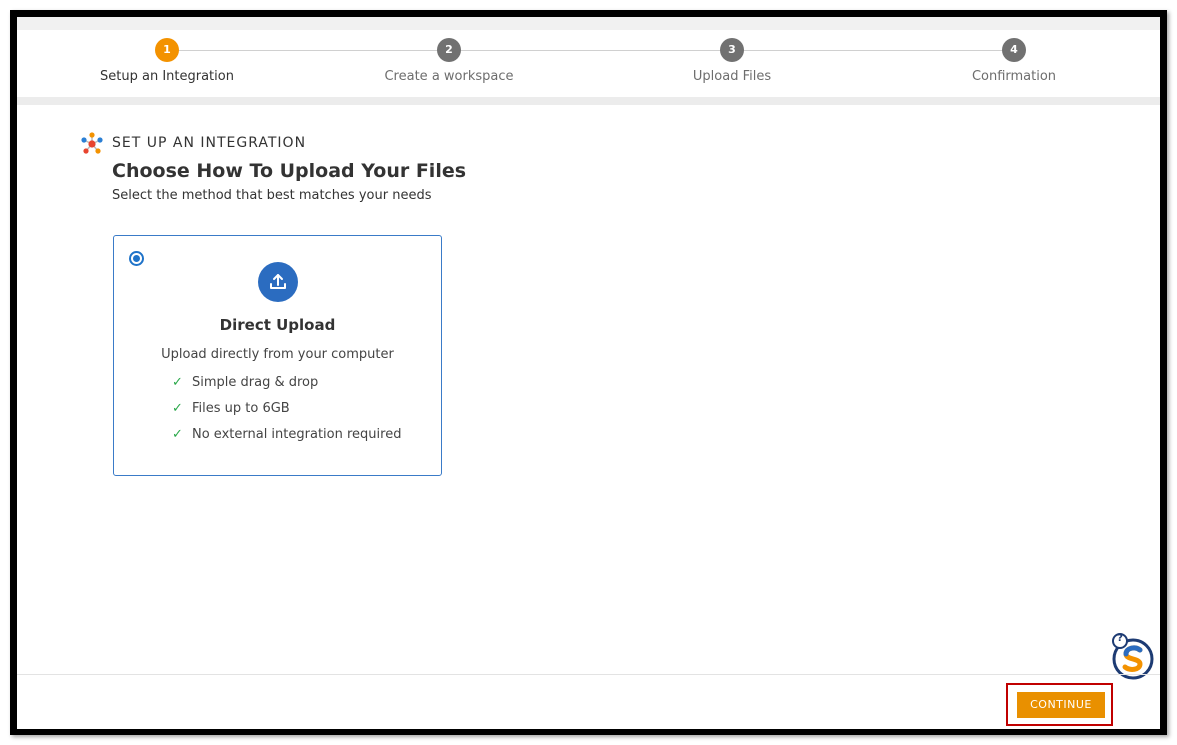 This screenshot has height=745, width=1177. What do you see at coordinates (1014, 50) in the screenshot?
I see `step-4-number: 4` at bounding box center [1014, 50].